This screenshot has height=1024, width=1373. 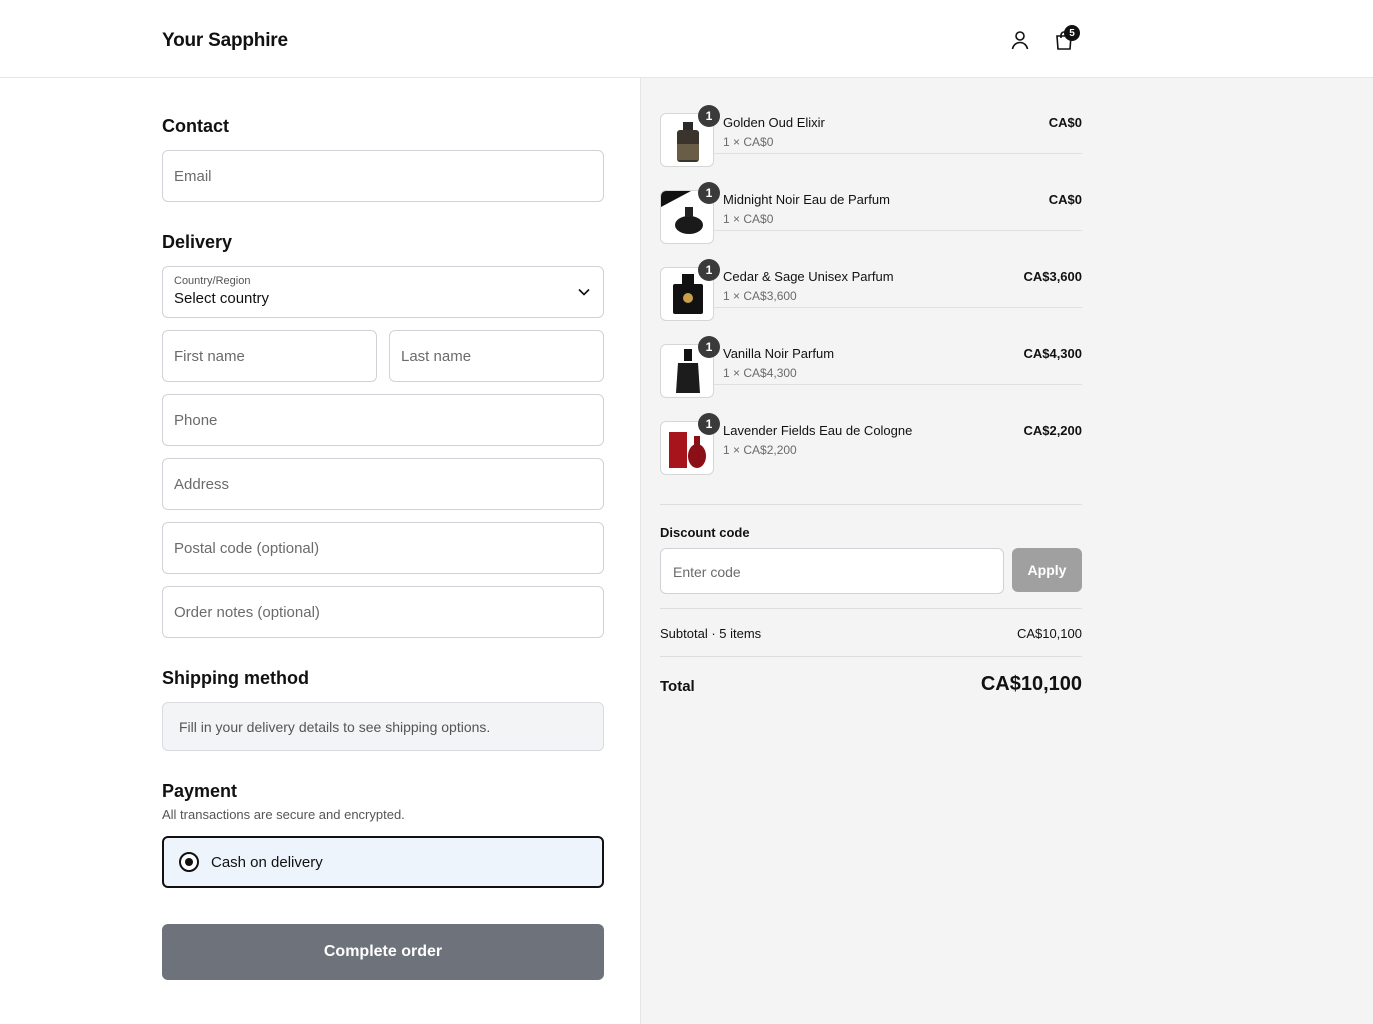 What do you see at coordinates (808, 276) in the screenshot?
I see `item-name: Cedar & Sage Unisex Parfum` at bounding box center [808, 276].